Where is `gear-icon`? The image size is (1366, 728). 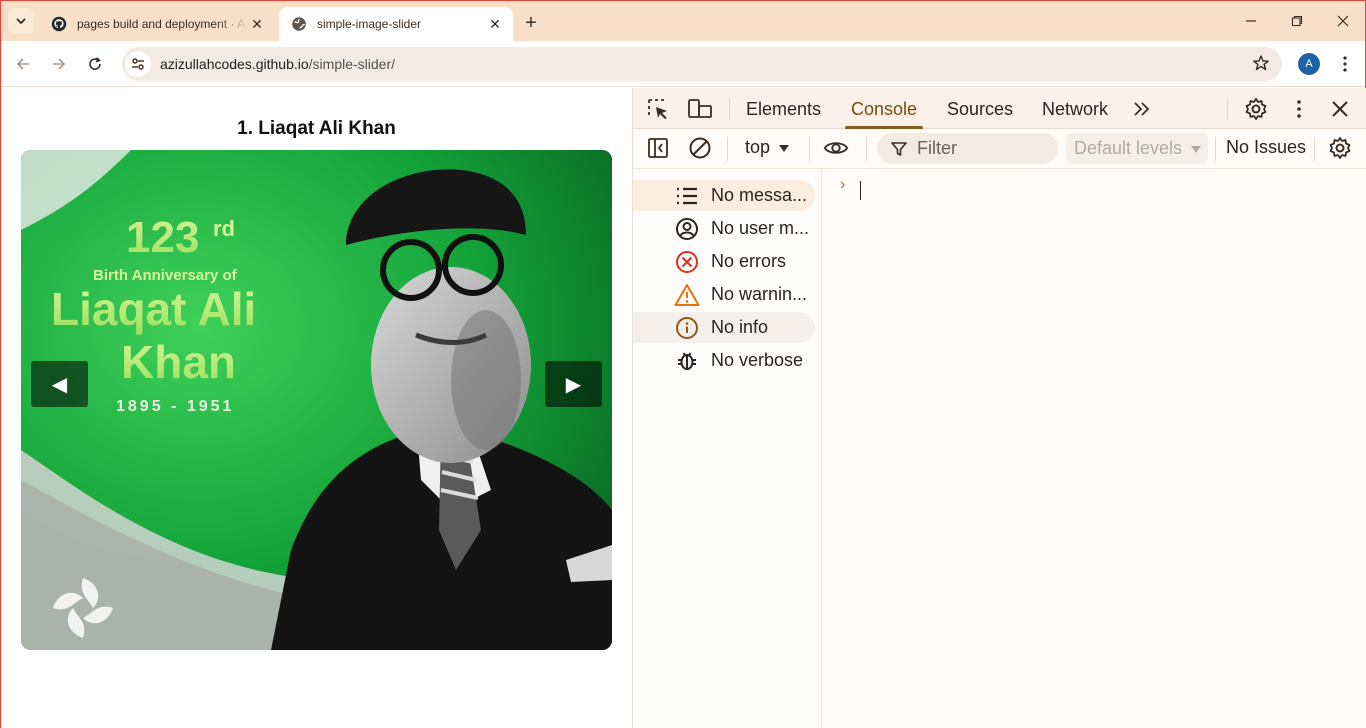
gear-icon is located at coordinates (1340, 148).